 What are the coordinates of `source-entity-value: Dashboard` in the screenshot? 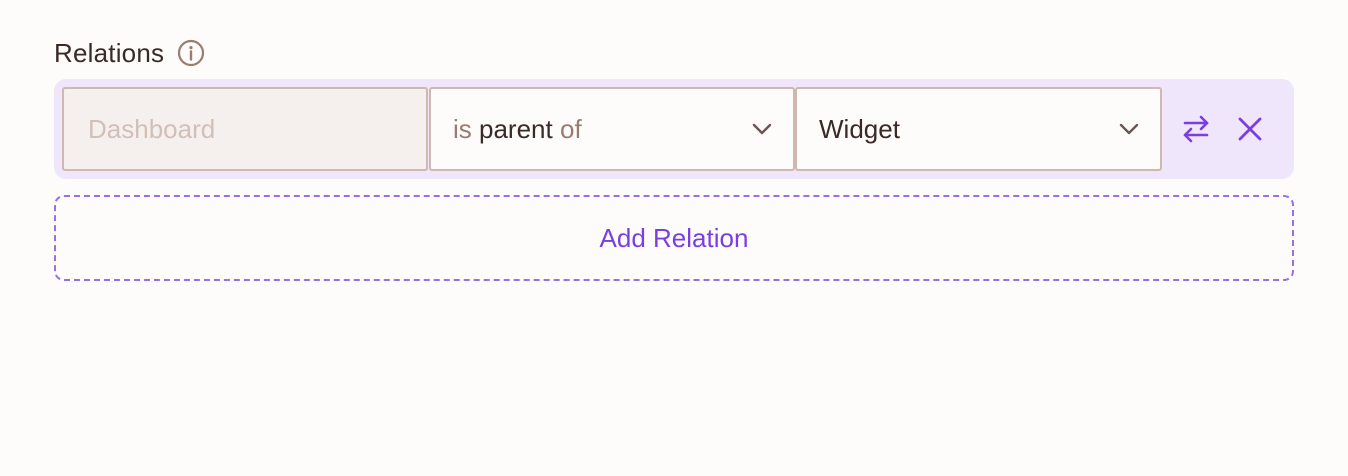 It's located at (152, 128).